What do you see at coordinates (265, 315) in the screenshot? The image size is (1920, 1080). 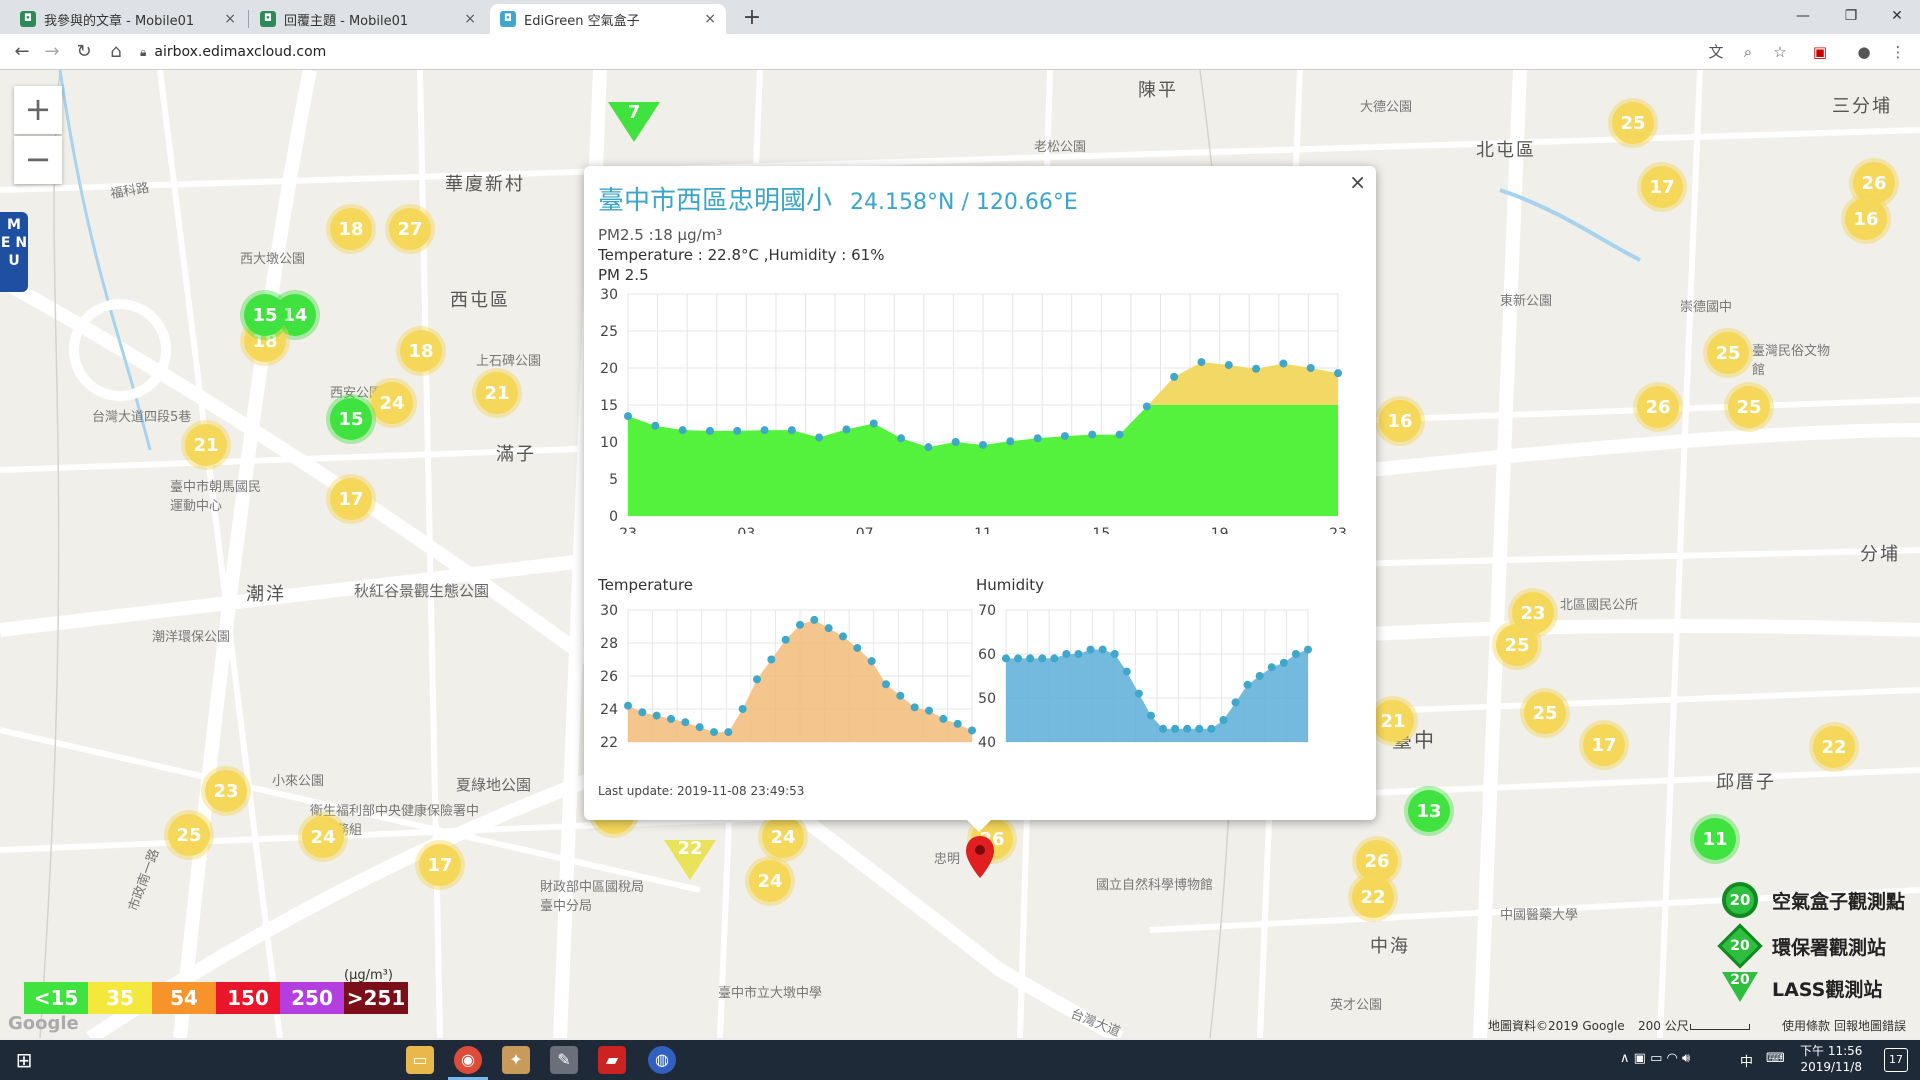 I see `airbox-marker: 15` at bounding box center [265, 315].